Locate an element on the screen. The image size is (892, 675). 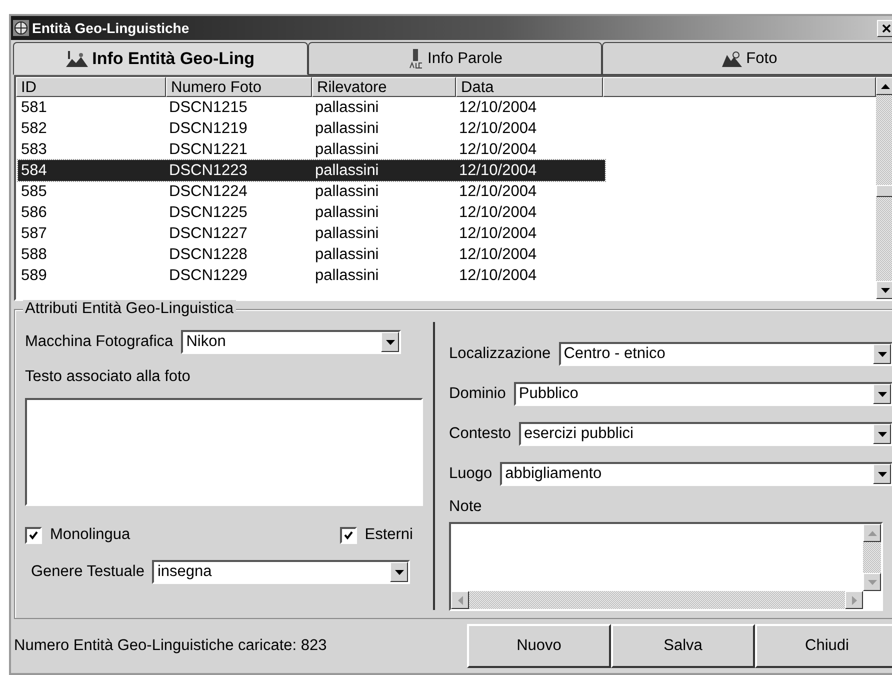
tab: Info Entità Geo-Ling is located at coordinates (160, 58).